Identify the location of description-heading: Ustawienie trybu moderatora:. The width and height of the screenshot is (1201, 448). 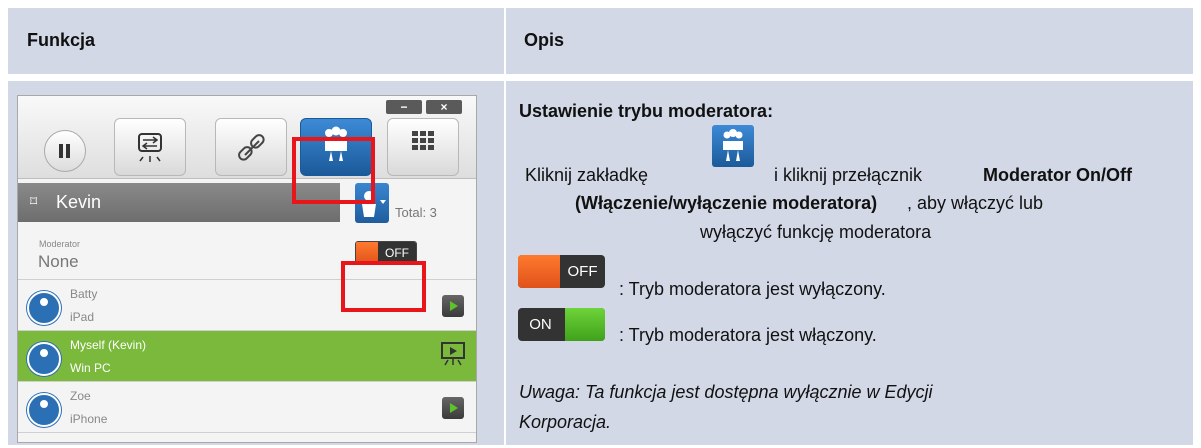
(646, 111).